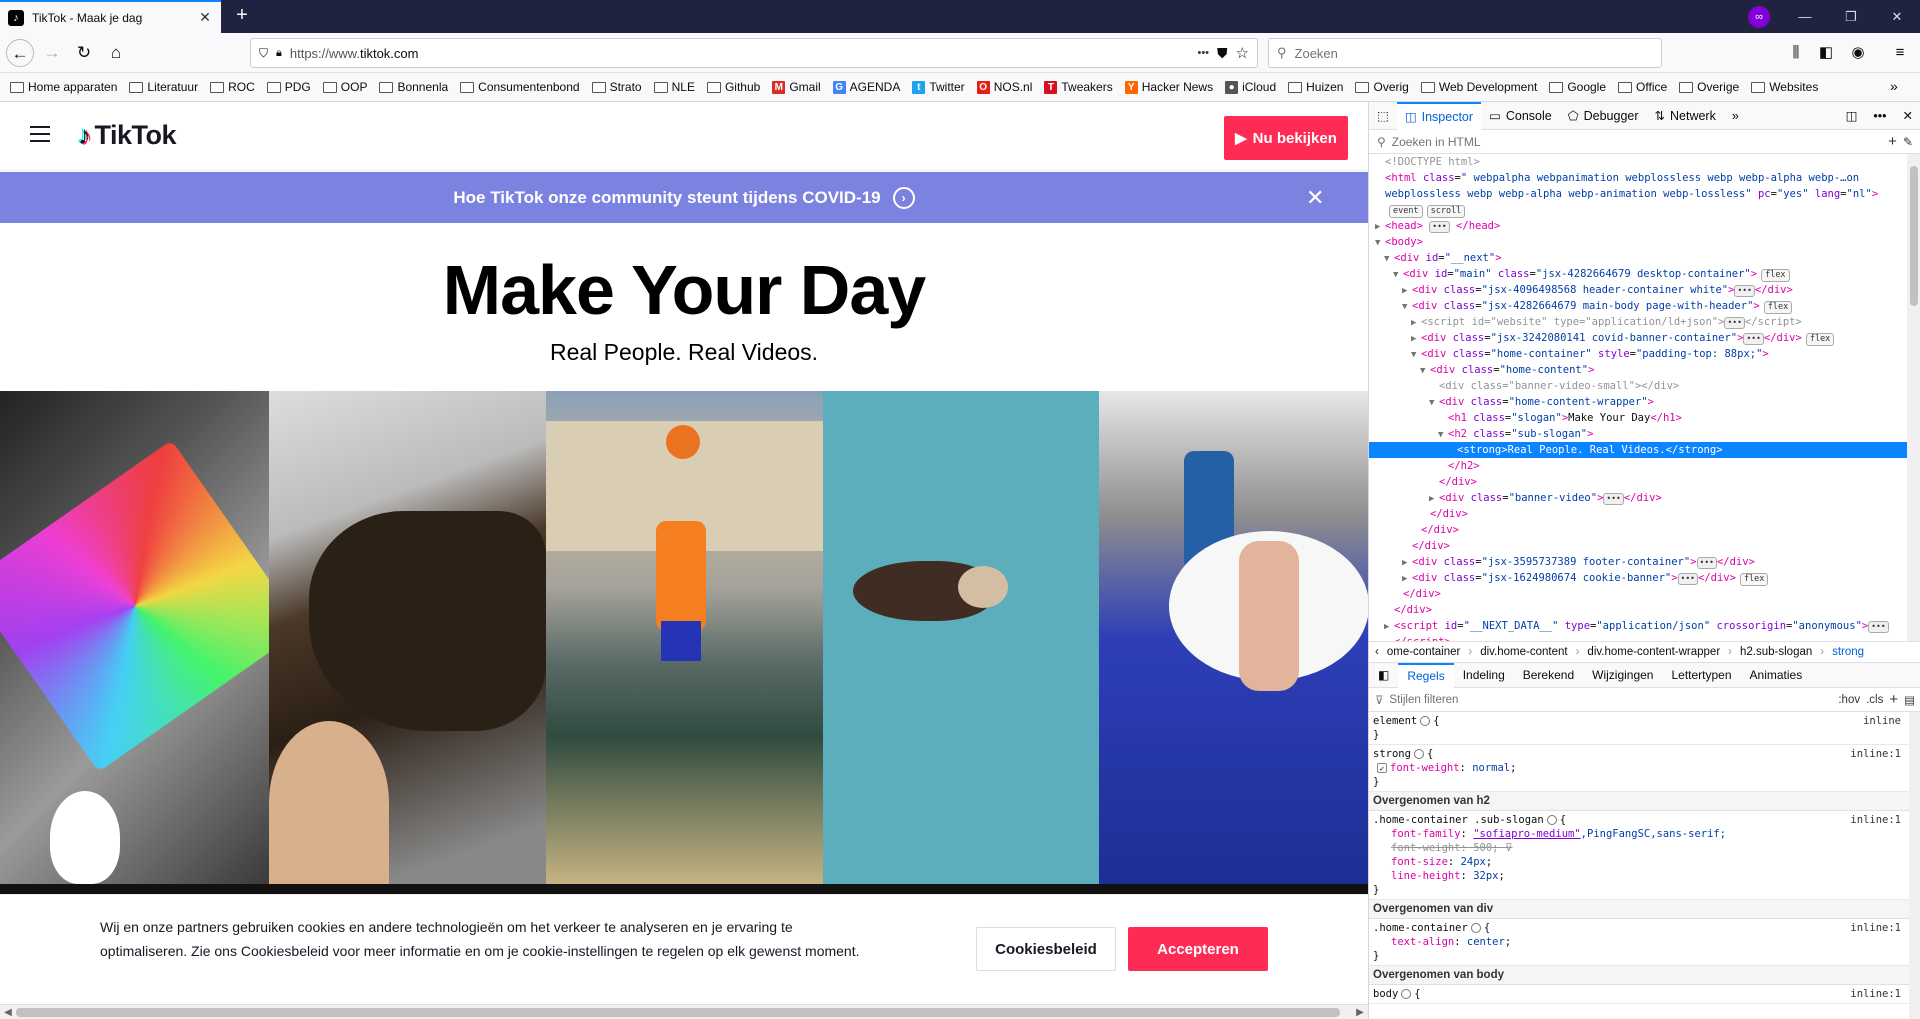 Image resolution: width=1920 pixels, height=1019 pixels. What do you see at coordinates (1577, 87) in the screenshot?
I see `bookmark-google: Google` at bounding box center [1577, 87].